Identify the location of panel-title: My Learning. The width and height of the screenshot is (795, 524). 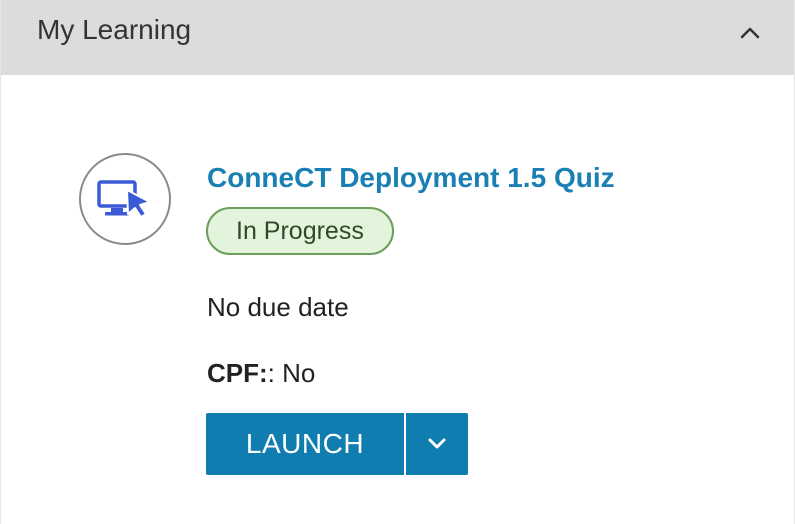
(114, 29).